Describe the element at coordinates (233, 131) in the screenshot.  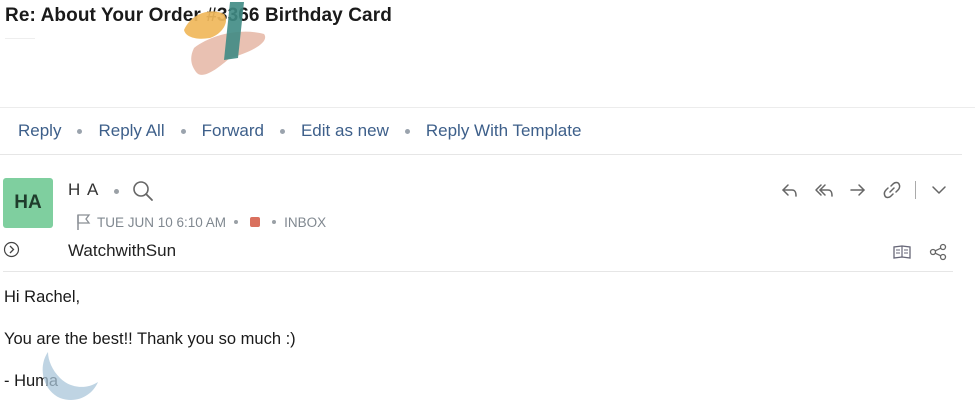
I see `forward-link: Forward` at that location.